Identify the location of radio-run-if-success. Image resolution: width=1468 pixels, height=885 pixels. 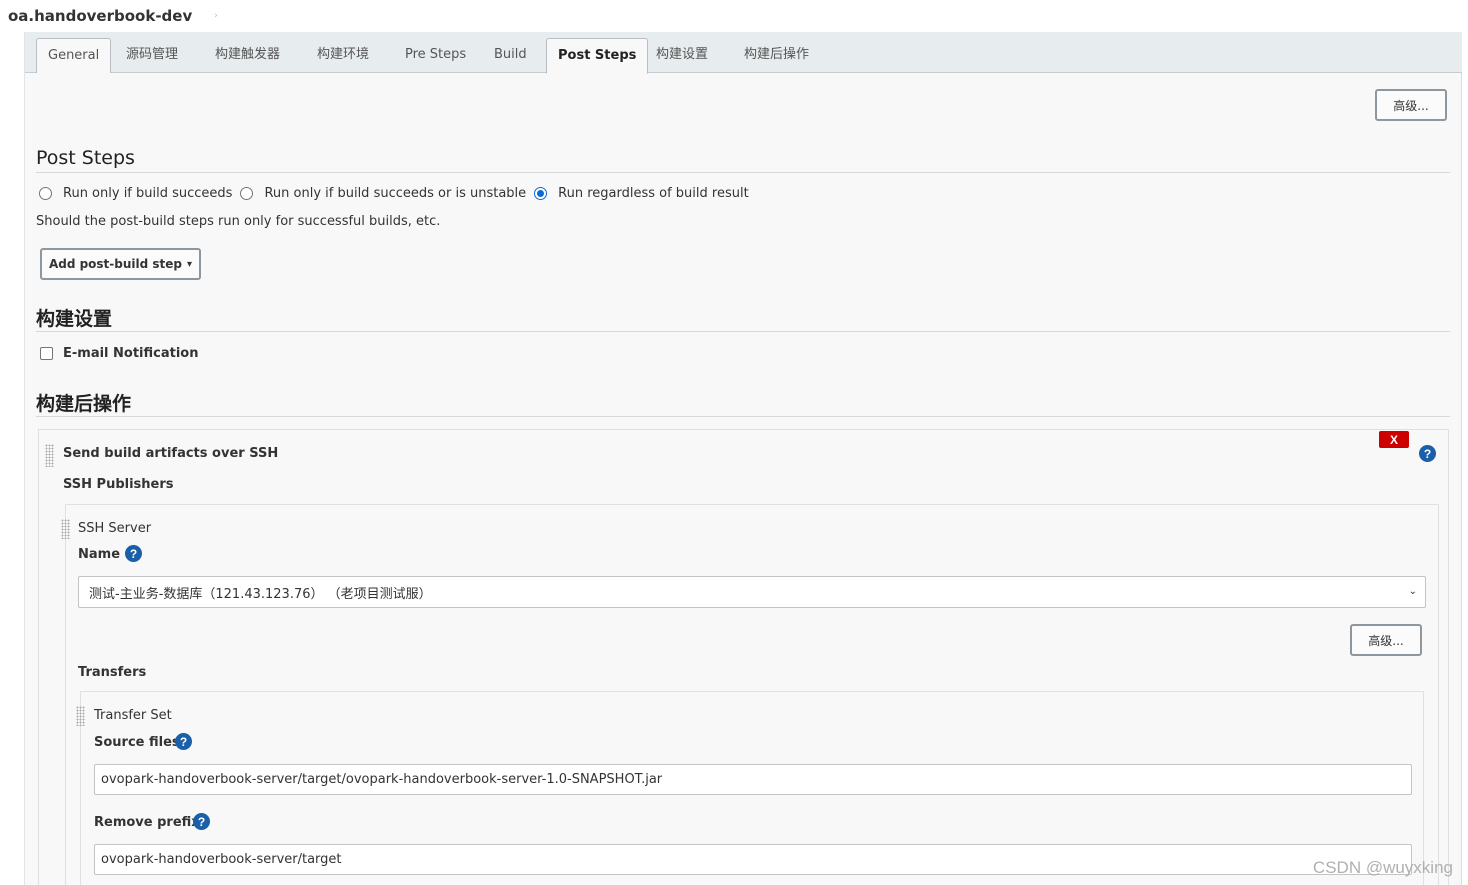
(45, 193).